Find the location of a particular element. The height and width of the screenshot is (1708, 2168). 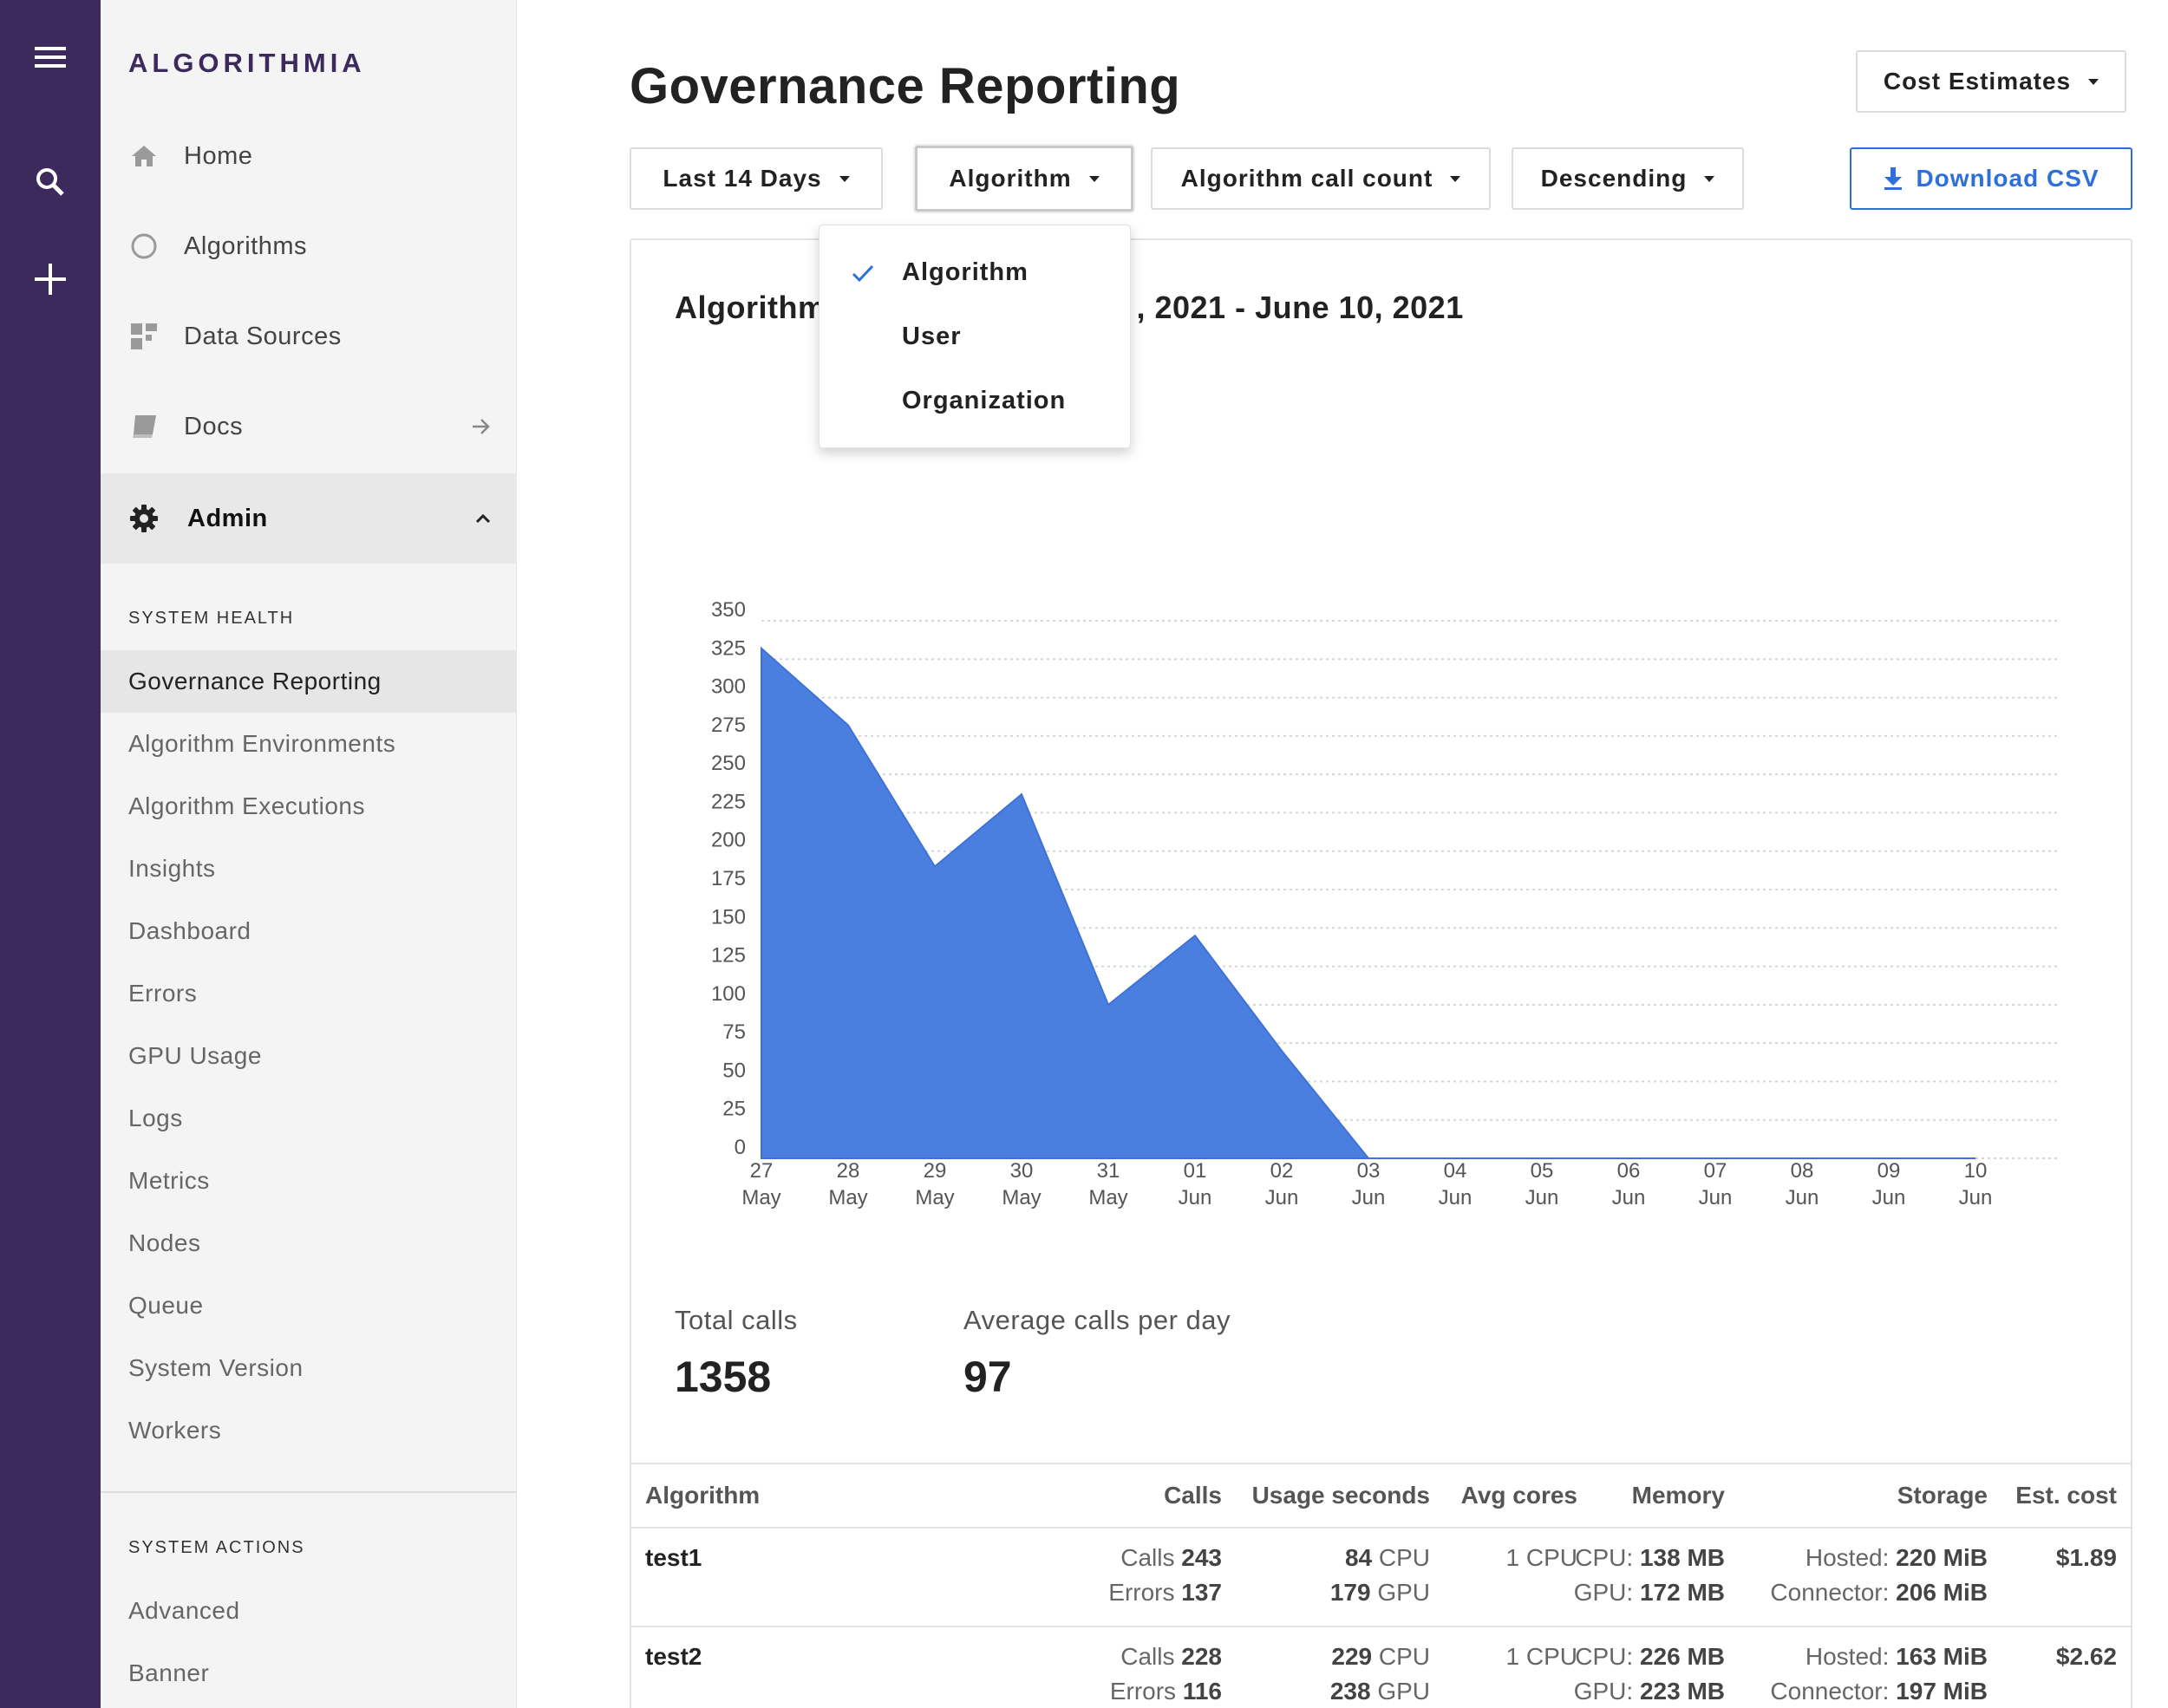

group-by-menu: Algorithm User Organization is located at coordinates (975, 337).